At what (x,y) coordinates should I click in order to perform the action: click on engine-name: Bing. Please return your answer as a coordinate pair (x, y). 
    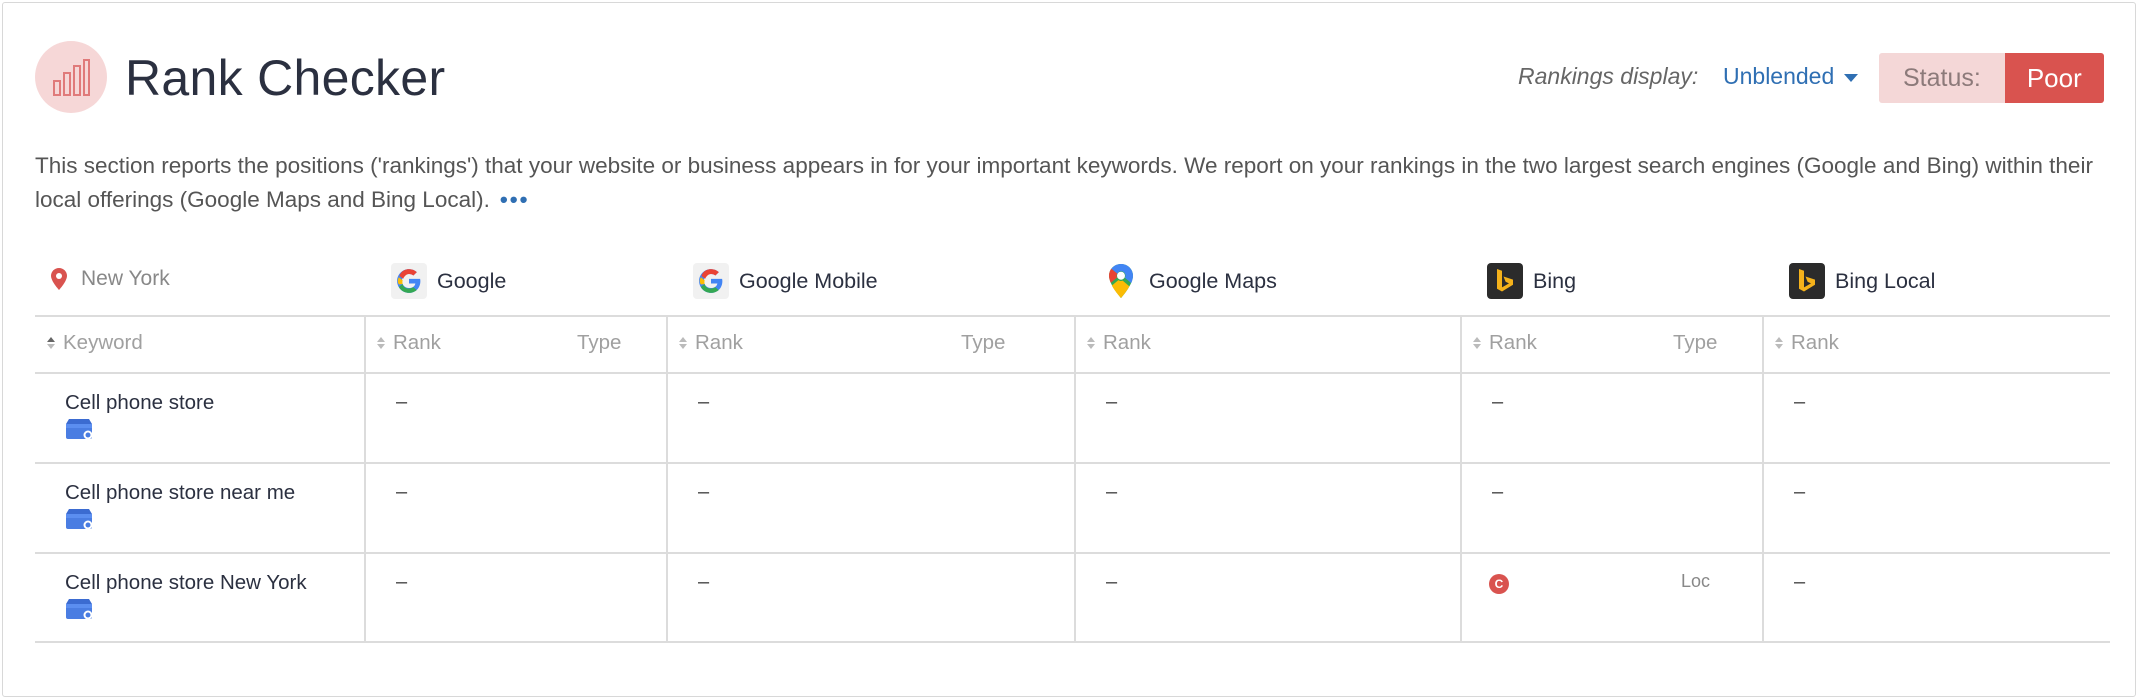
    Looking at the image, I should click on (1555, 280).